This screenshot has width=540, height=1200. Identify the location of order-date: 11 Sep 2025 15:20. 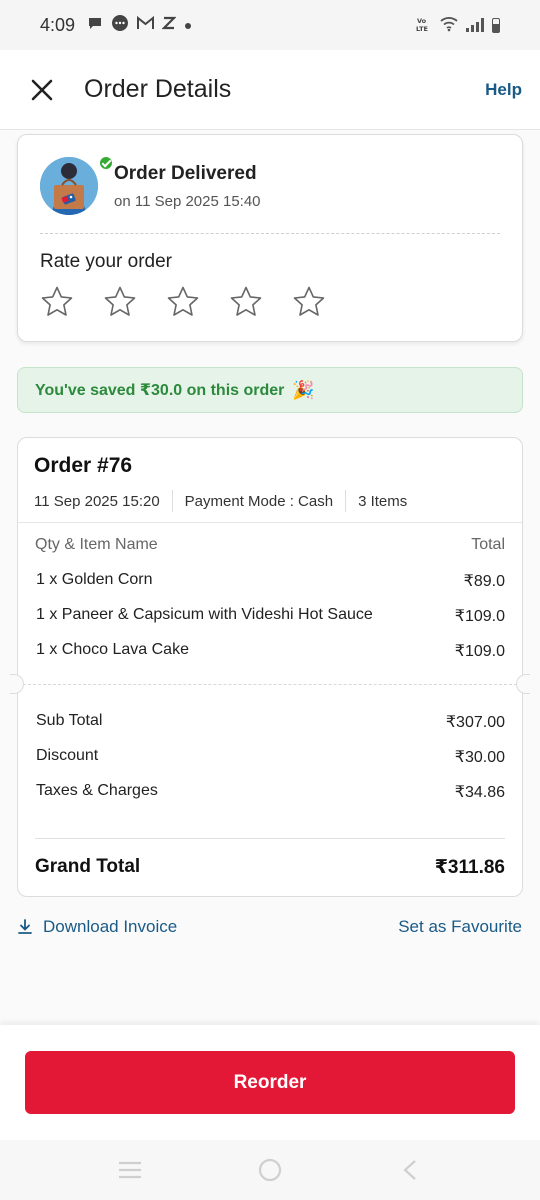
(97, 501).